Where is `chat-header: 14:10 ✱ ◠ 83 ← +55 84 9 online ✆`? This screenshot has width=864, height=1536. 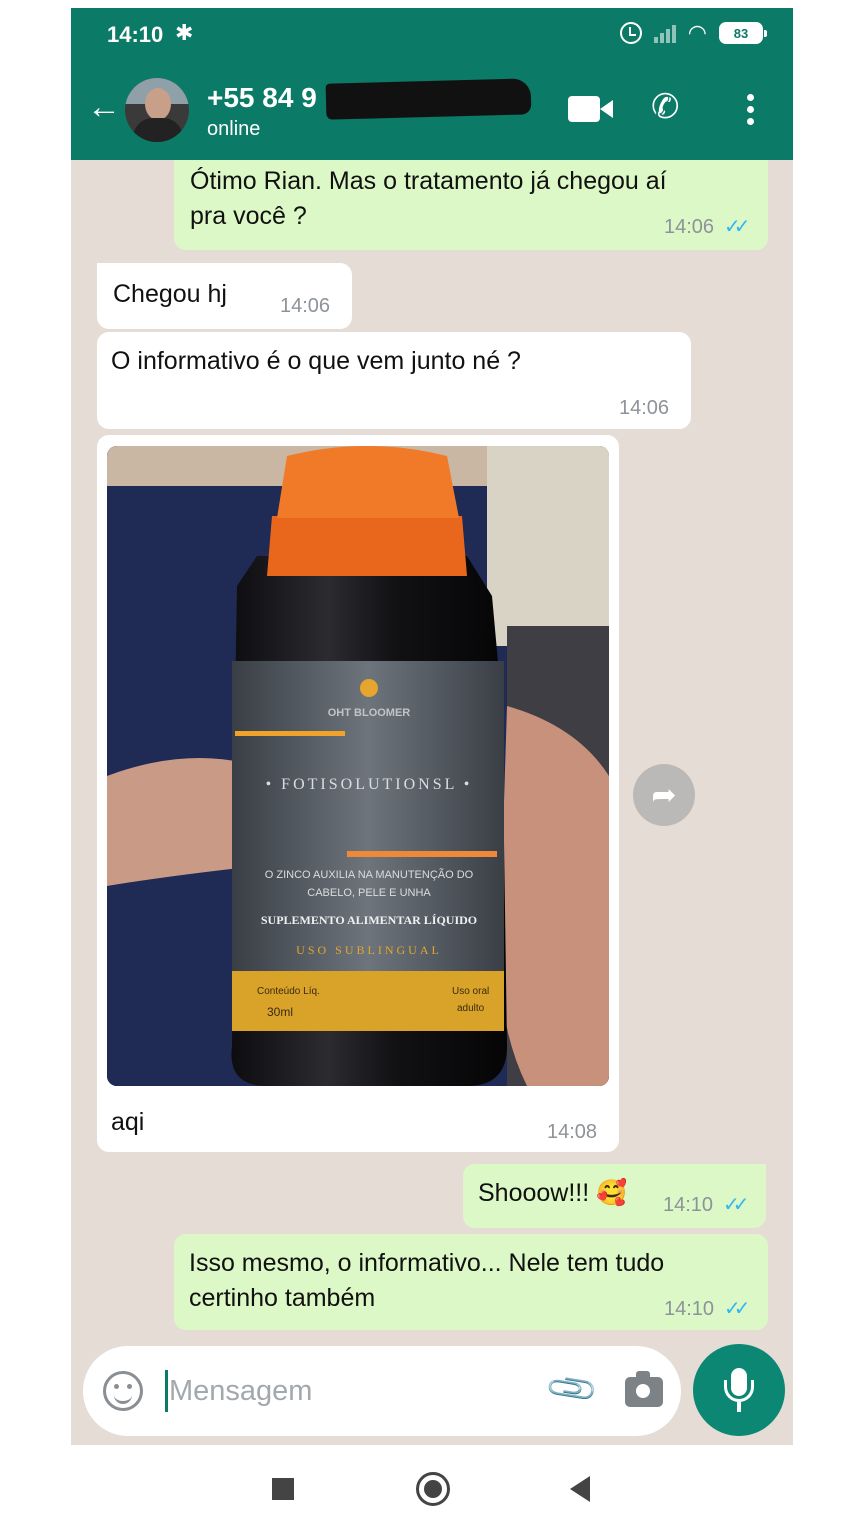
chat-header: 14:10 ✱ ◠ 83 ← +55 84 9 online ✆ is located at coordinates (432, 84).